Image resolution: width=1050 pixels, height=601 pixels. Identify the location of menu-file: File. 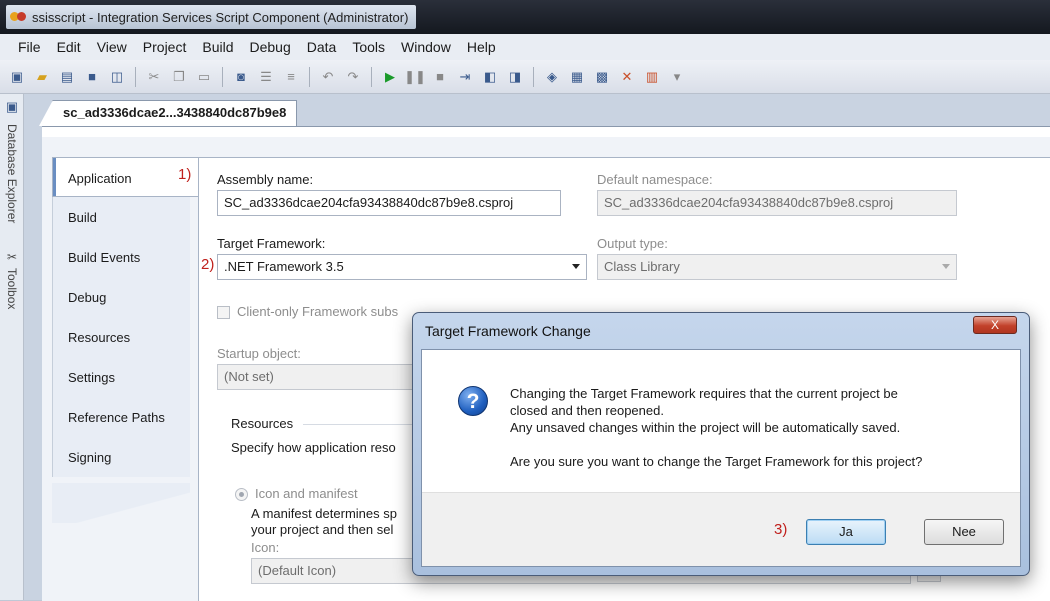
(29, 47).